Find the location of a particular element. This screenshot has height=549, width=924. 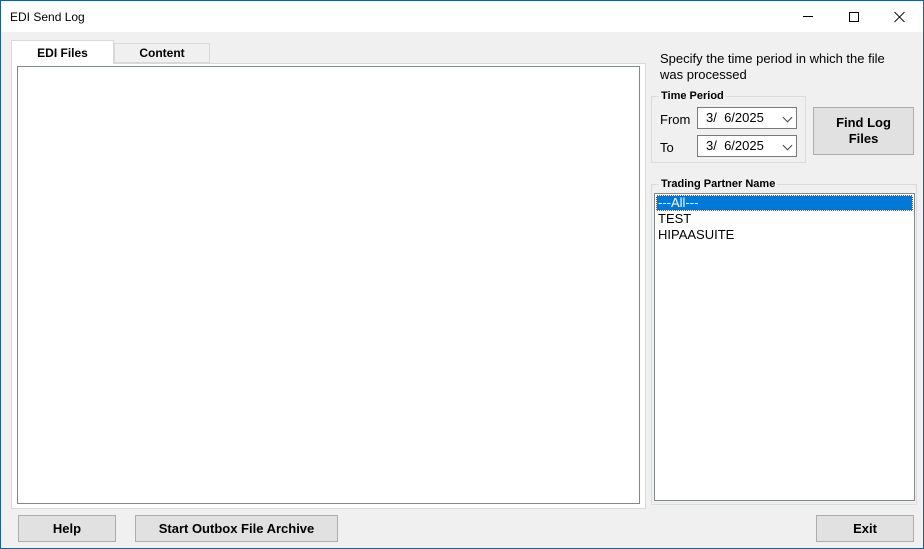

maximize-button is located at coordinates (854, 16).